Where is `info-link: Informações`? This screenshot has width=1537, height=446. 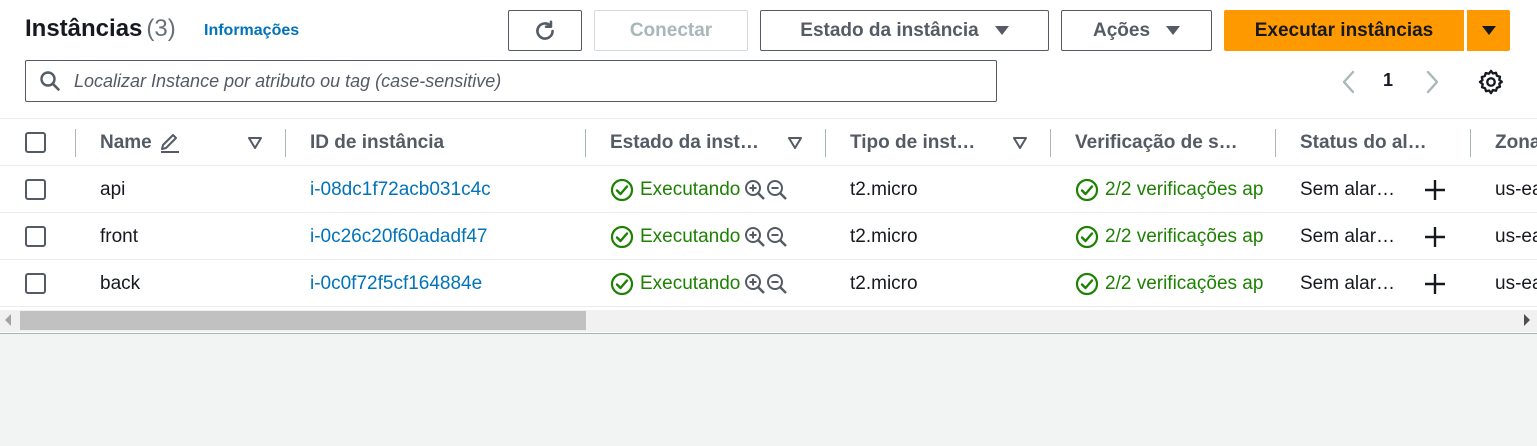 info-link: Informações is located at coordinates (251, 31).